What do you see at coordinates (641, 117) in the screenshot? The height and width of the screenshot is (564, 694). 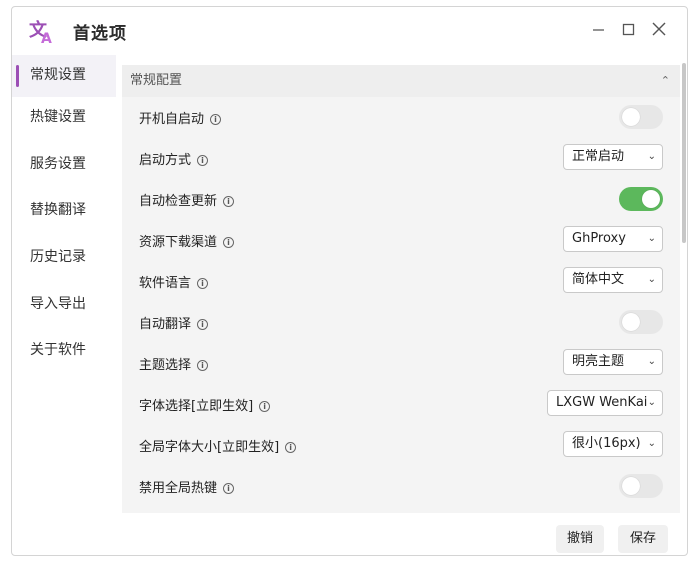 I see `autostart-toggle` at bounding box center [641, 117].